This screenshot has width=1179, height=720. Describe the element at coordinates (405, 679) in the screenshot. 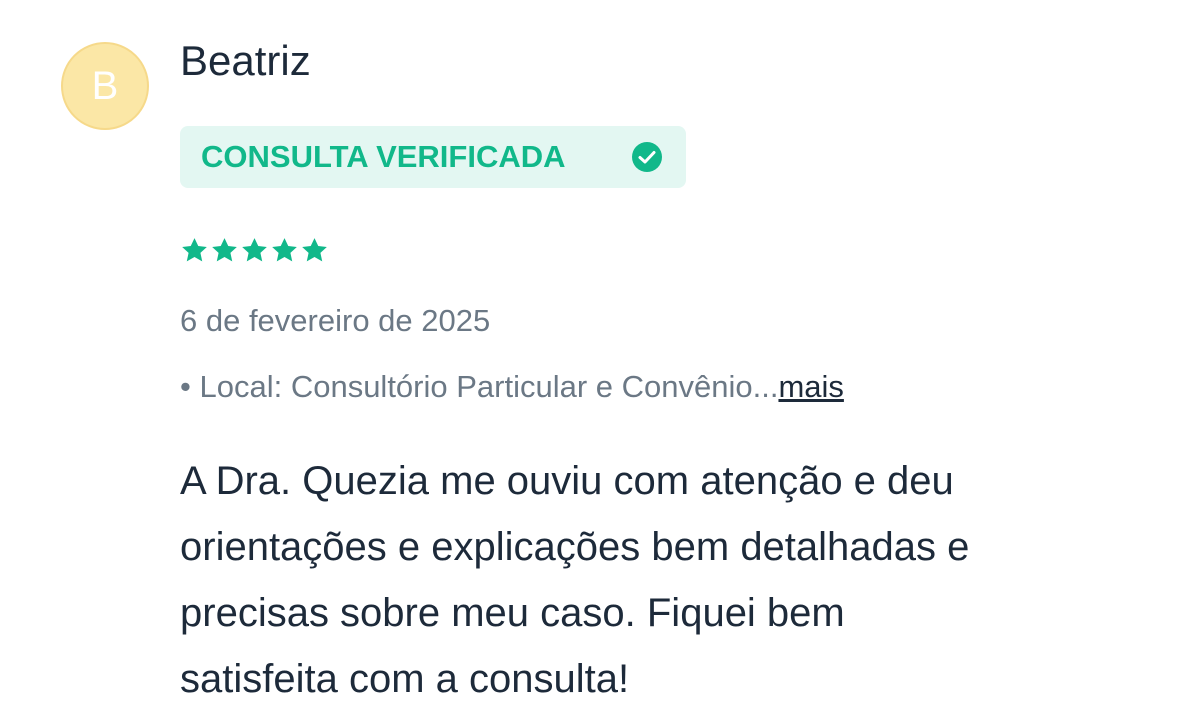

I see `review-text-line: satisfeita com a consulta!` at that location.